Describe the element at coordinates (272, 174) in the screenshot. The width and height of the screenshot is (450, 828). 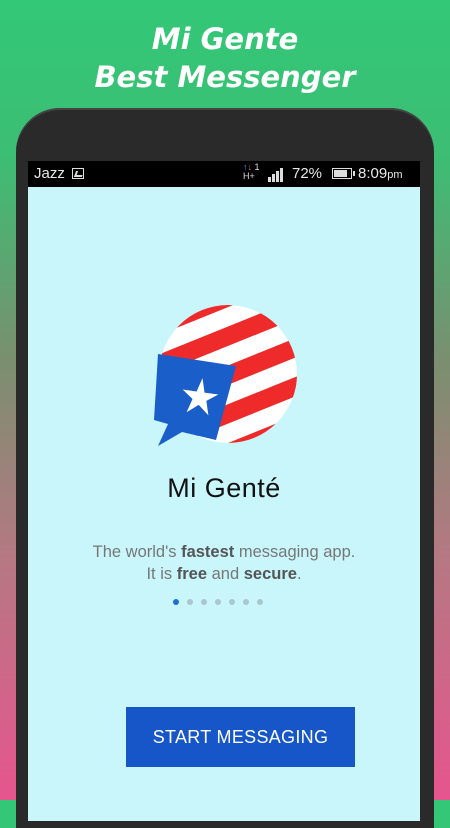
I see `signal-strength-icon` at that location.